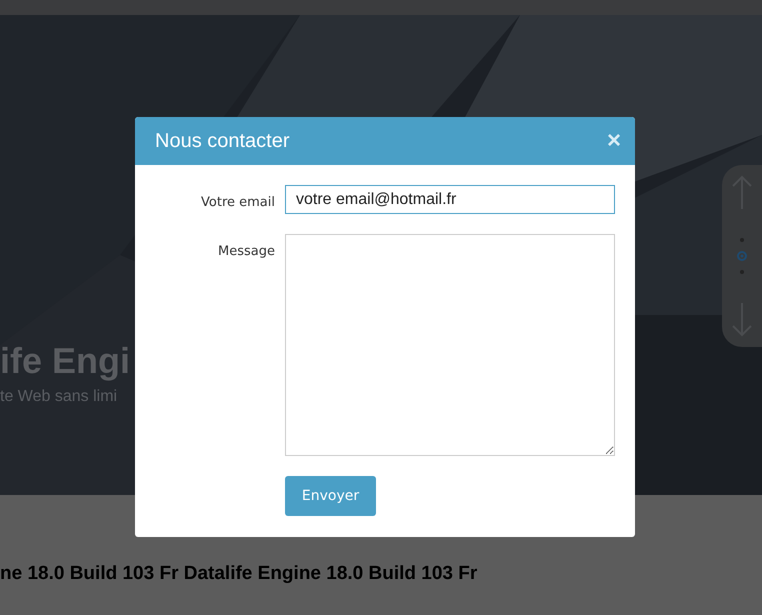 The height and width of the screenshot is (615, 762). I want to click on article-headline: ne 18.0 Build 103 Fr Datalife Engine 18.0 Build 103 Fr, so click(239, 574).